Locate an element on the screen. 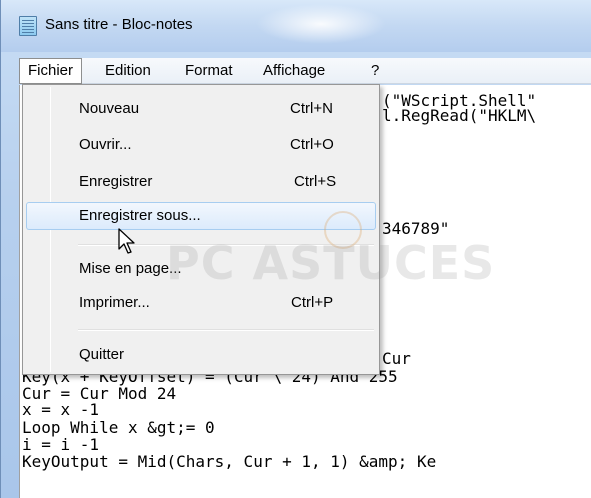 Image resolution: width=591 pixels, height=498 pixels. title-glow is located at coordinates (321, 24).